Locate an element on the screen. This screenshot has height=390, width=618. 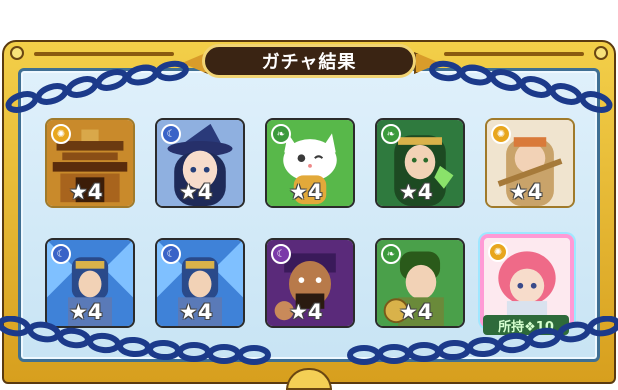
dialog-title: ガチャ結果 is located at coordinates (309, 62).